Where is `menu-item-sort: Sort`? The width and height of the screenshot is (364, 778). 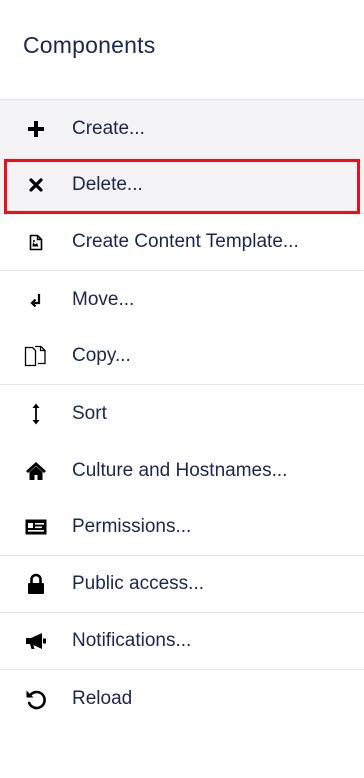 menu-item-sort: Sort is located at coordinates (182, 413).